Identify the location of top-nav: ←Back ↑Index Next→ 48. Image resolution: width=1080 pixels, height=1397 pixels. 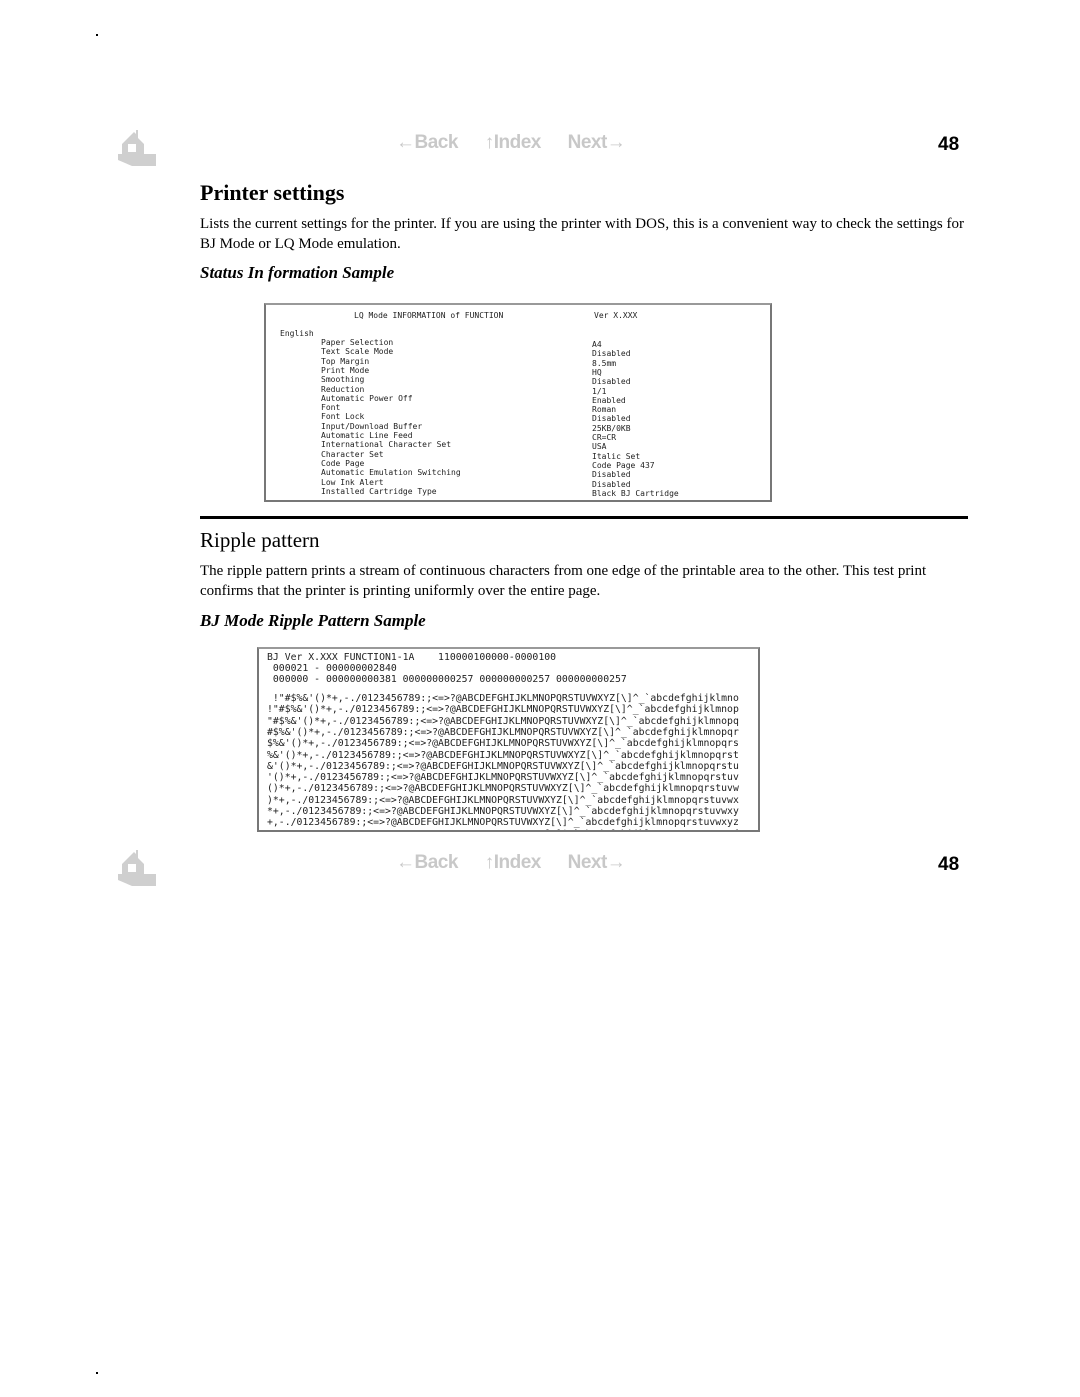
(540, 148).